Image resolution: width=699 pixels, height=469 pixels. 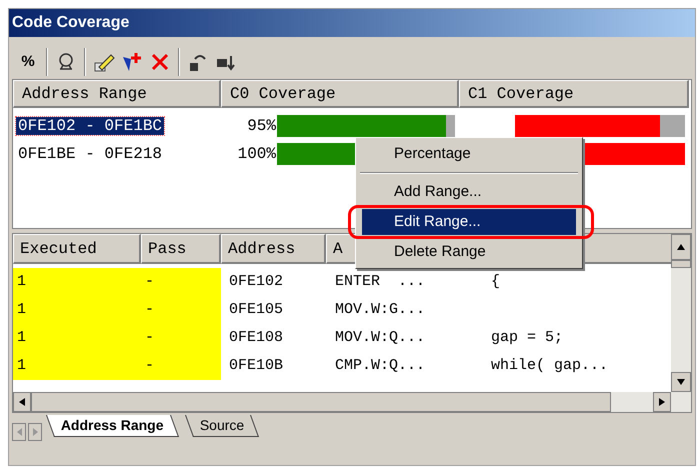 I want to click on menu-item: Delete Range, so click(x=469, y=252).